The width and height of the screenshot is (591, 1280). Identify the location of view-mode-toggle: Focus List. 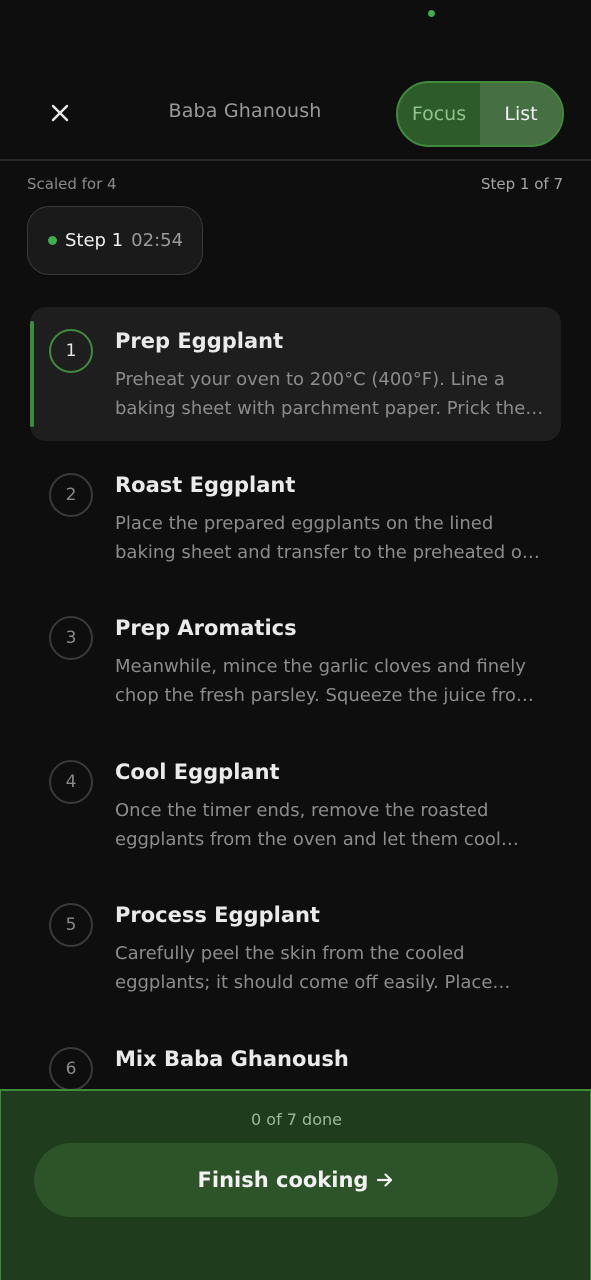
(480, 114).